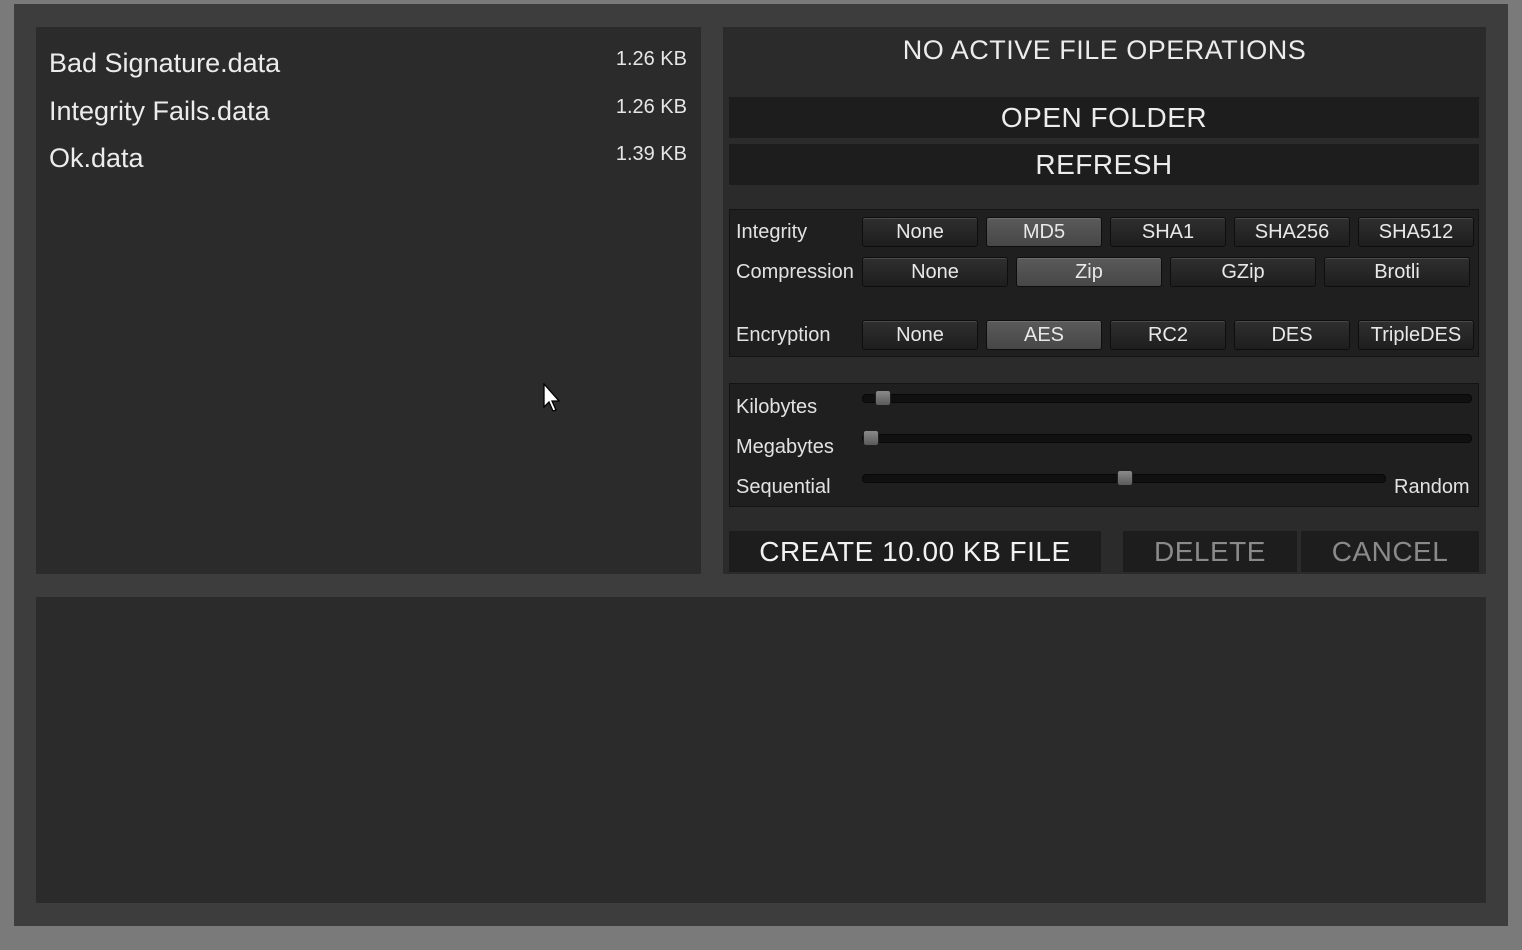 Image resolution: width=1522 pixels, height=950 pixels. Describe the element at coordinates (1168, 335) in the screenshot. I see `encryption-option-rc2: RC2` at that location.